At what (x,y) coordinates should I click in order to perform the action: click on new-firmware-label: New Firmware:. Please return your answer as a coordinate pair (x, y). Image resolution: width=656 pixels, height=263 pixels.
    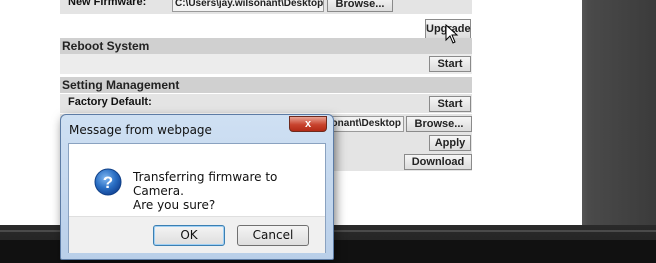
    Looking at the image, I should click on (107, 4).